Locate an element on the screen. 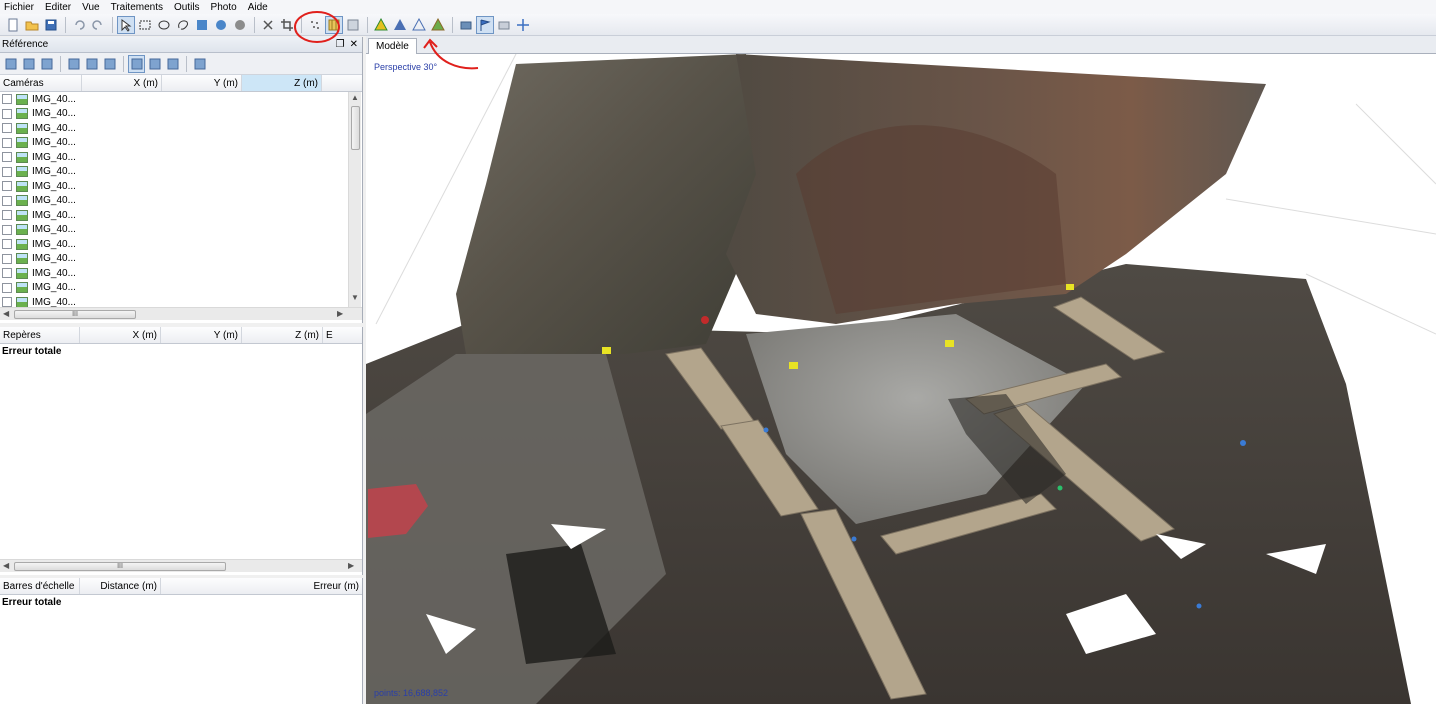  float-panel-icon: ❐ is located at coordinates (340, 44).